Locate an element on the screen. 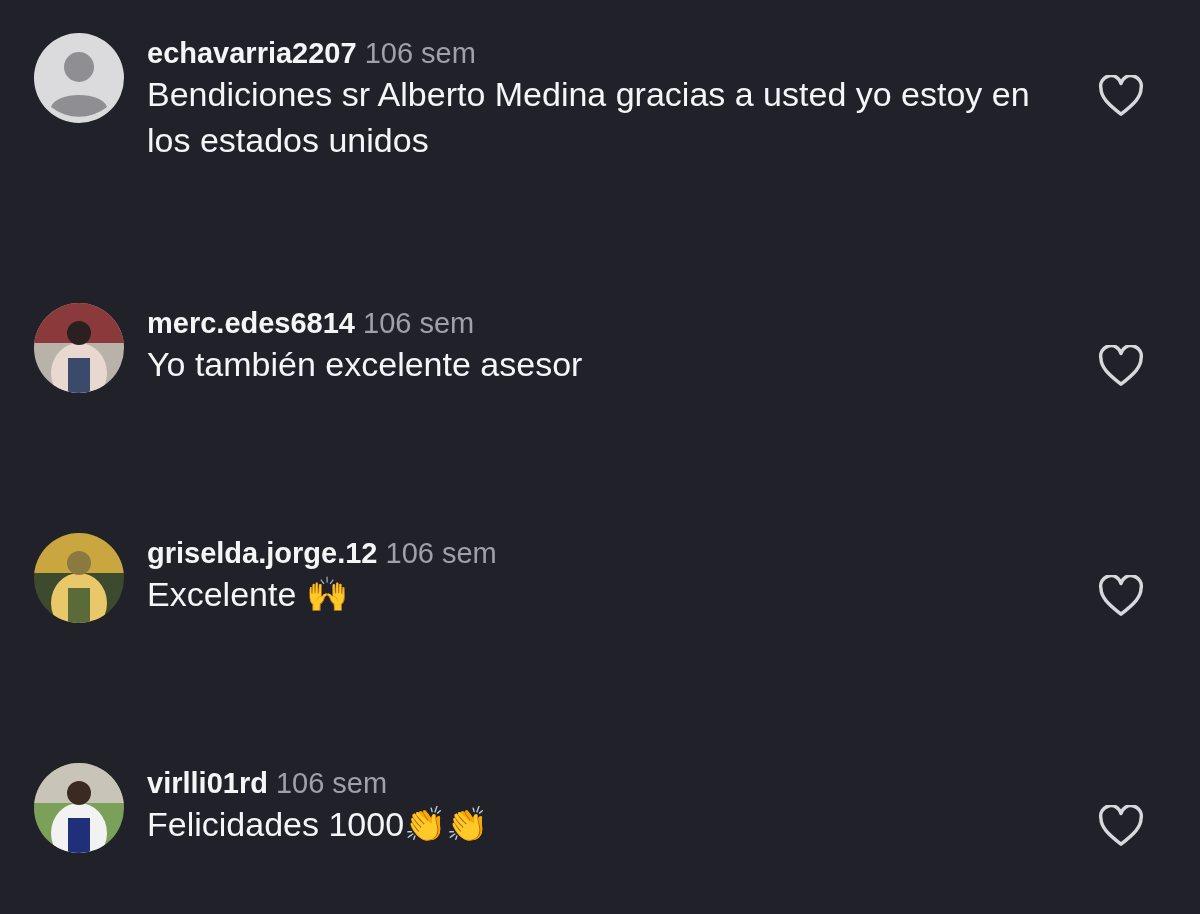  username: griselda.jorge.12 is located at coordinates (262, 553).